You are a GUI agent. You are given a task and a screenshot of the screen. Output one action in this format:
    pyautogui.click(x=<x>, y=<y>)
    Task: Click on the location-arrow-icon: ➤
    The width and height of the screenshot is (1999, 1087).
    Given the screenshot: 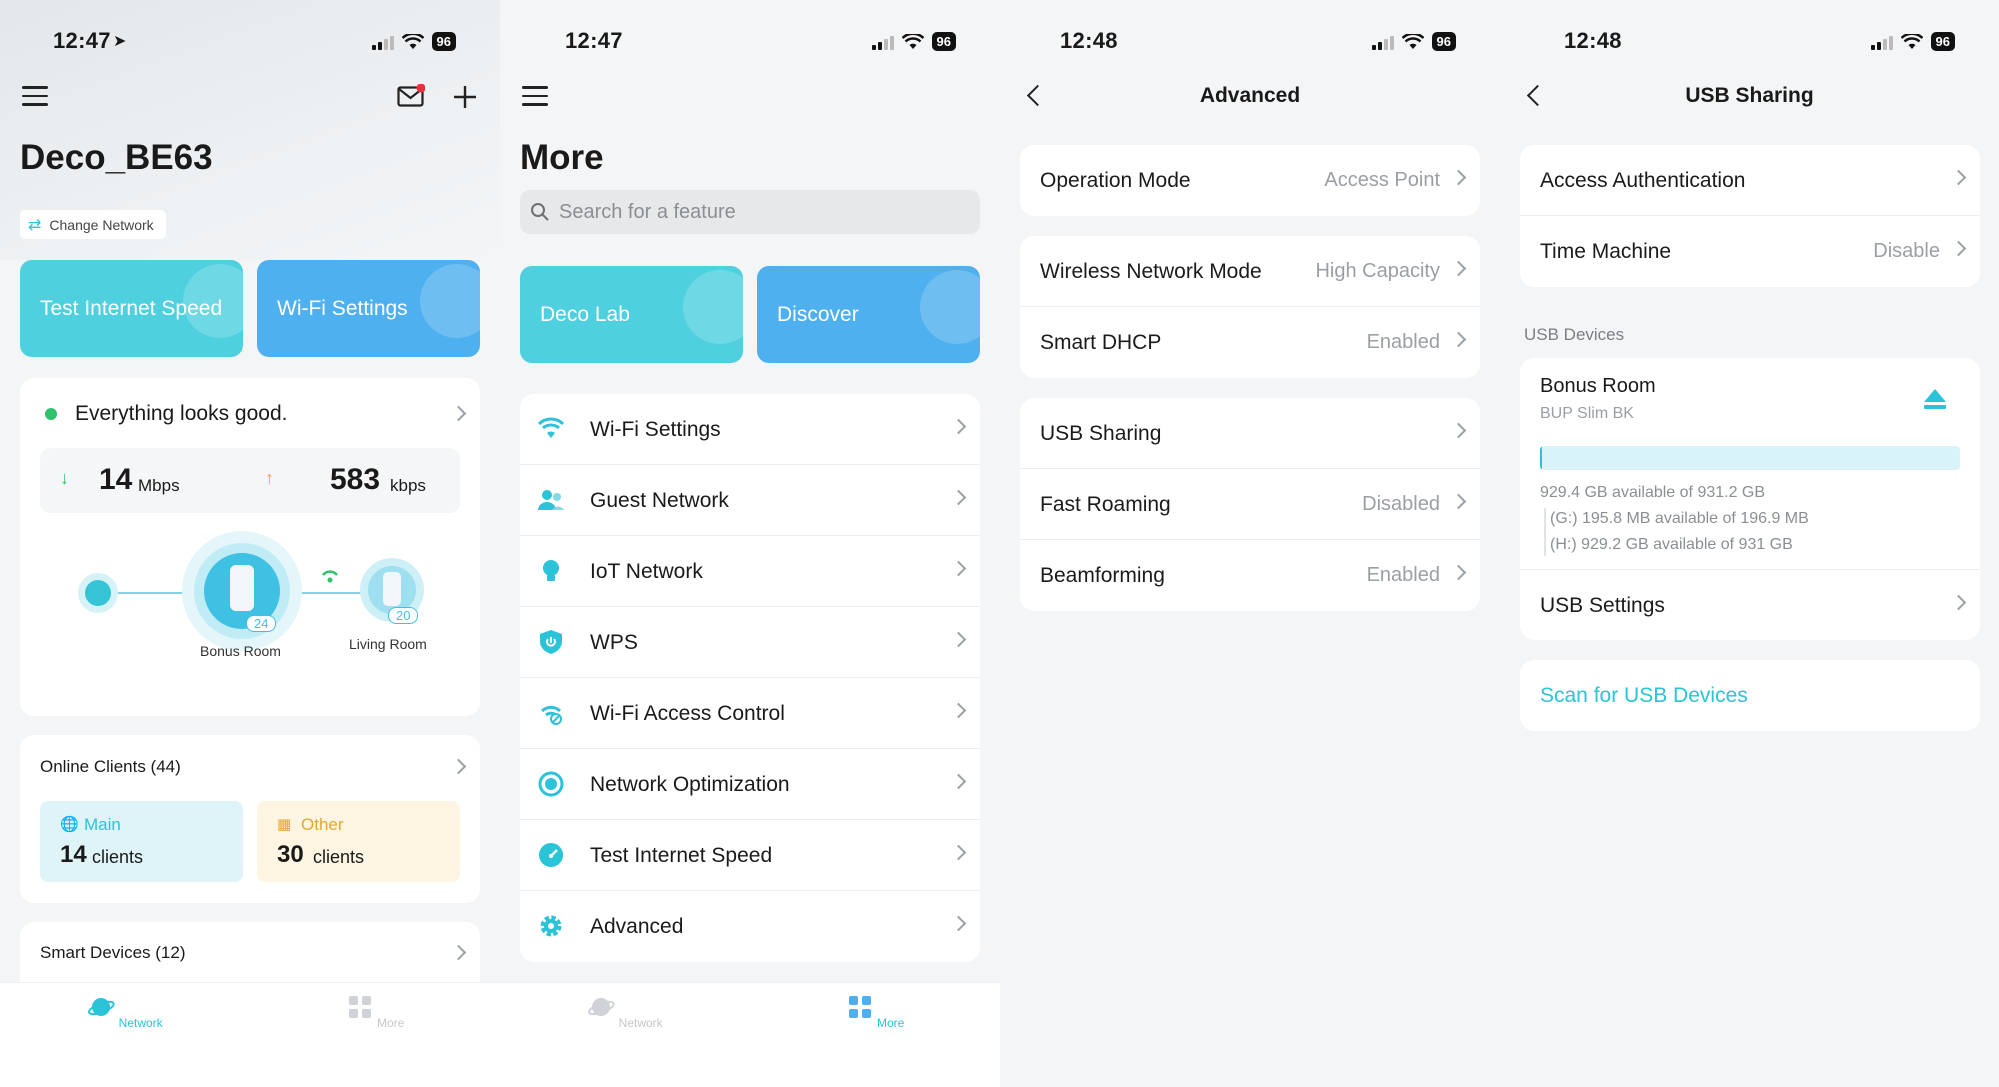 What is the action you would take?
    pyautogui.click(x=120, y=41)
    